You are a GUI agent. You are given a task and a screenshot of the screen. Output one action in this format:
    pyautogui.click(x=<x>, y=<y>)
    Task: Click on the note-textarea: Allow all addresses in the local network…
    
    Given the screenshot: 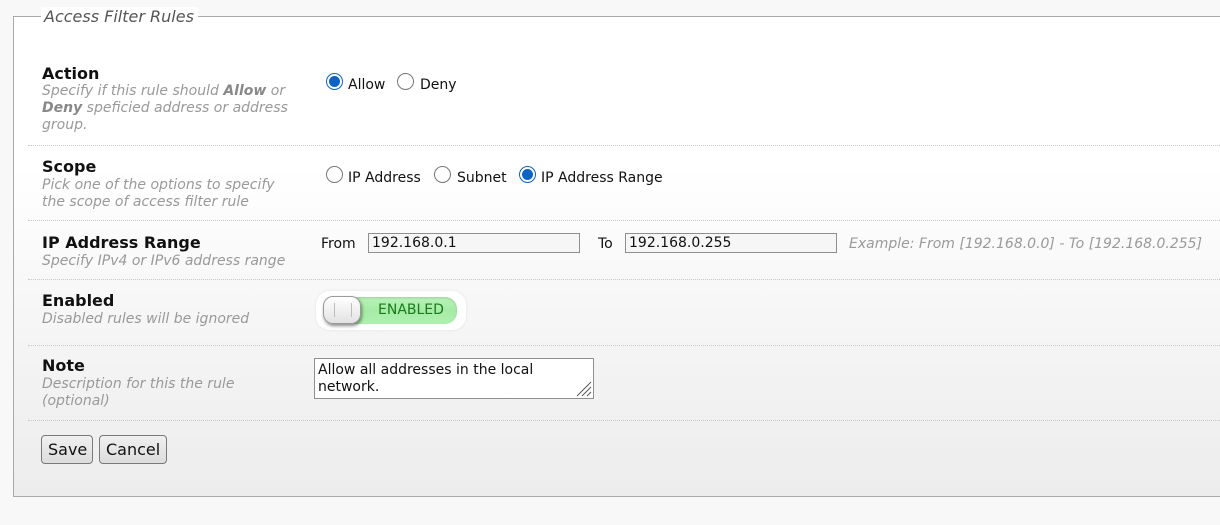 What is the action you would take?
    pyautogui.click(x=454, y=378)
    